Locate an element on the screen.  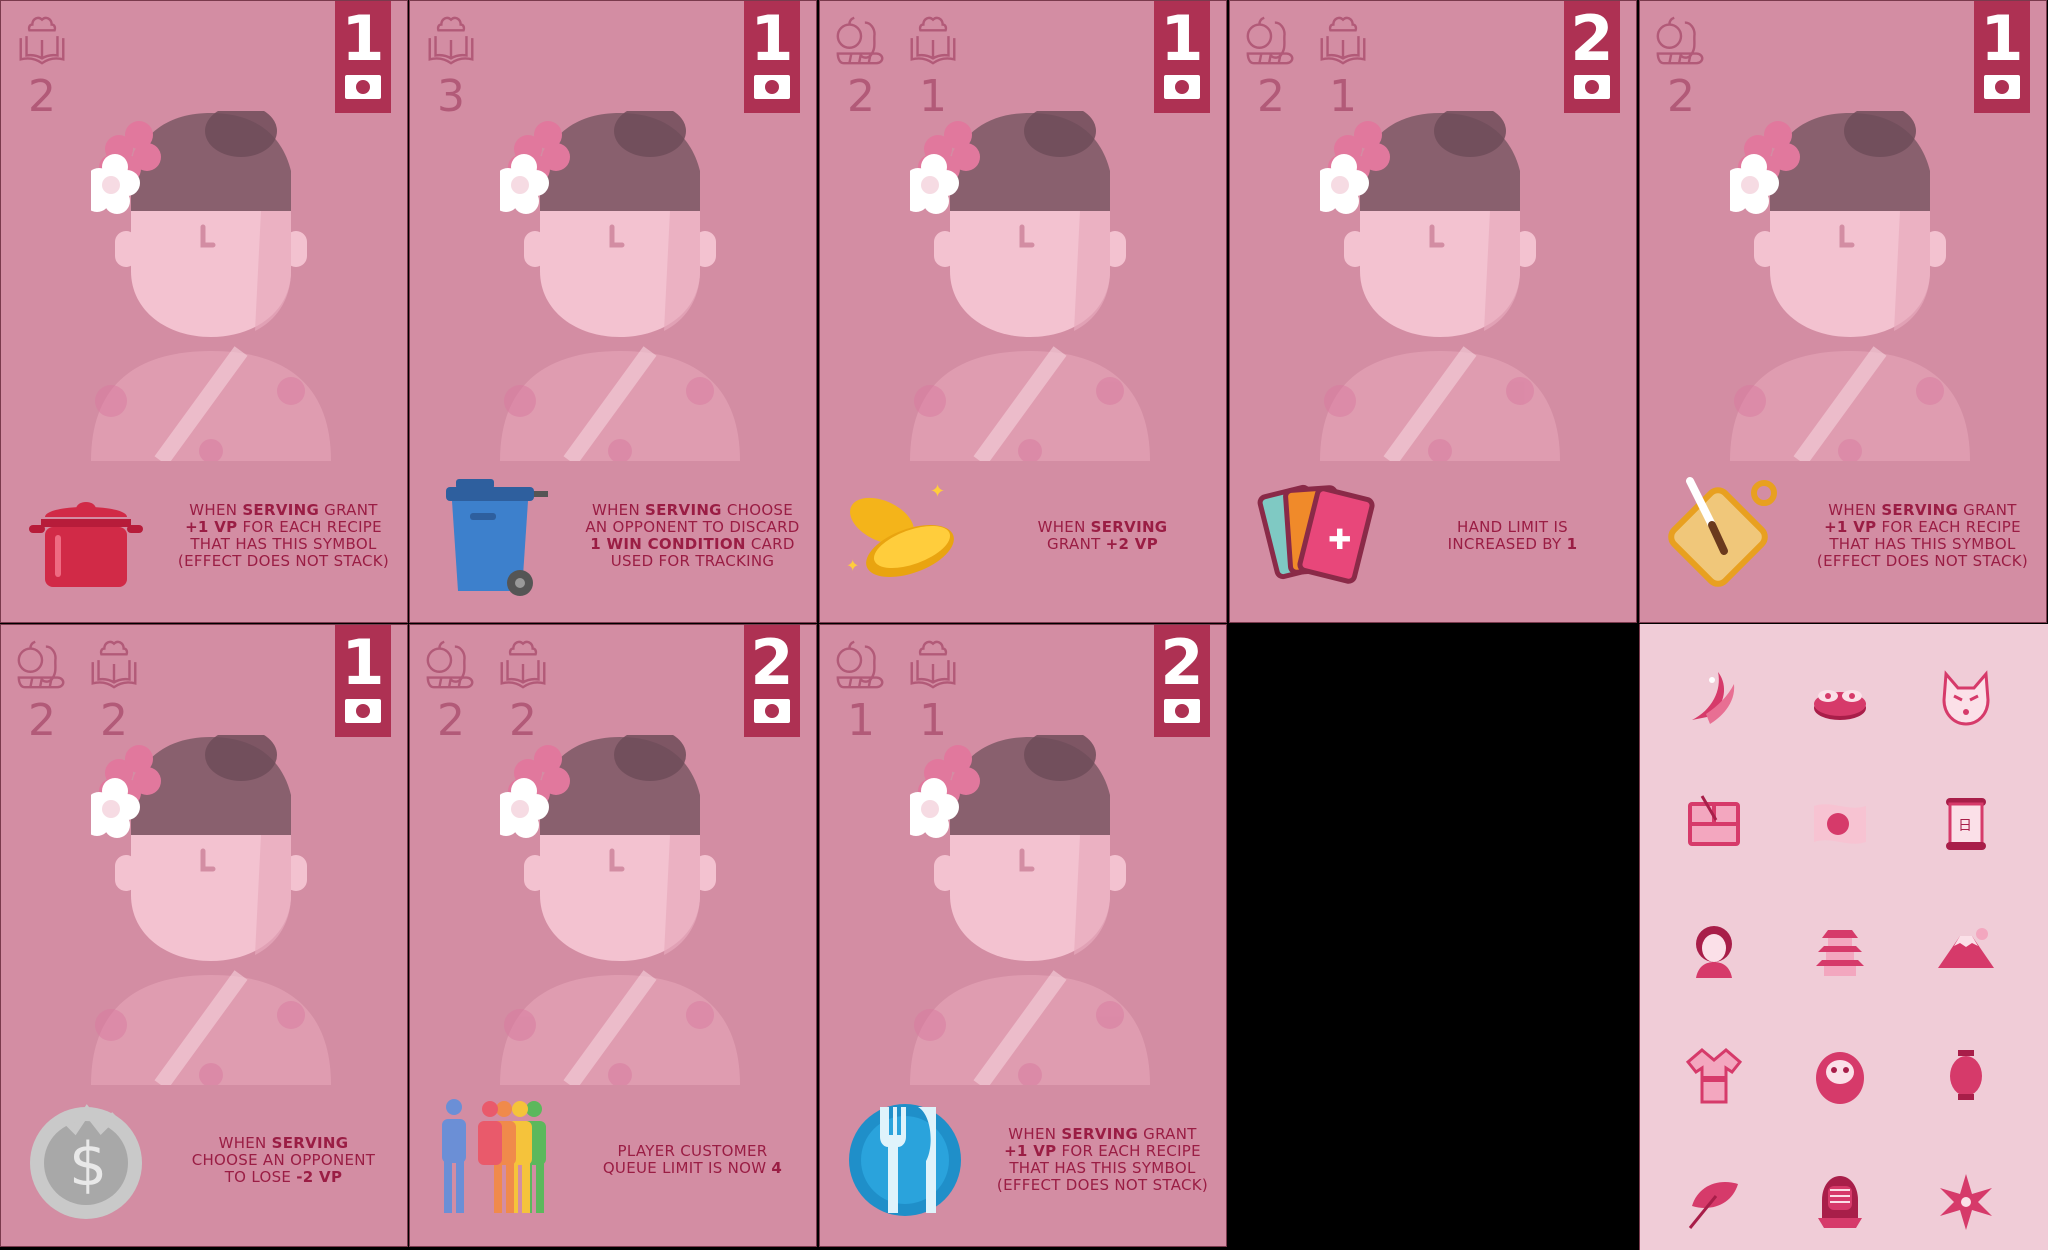
sushi-icon is located at coordinates (1840, 698).